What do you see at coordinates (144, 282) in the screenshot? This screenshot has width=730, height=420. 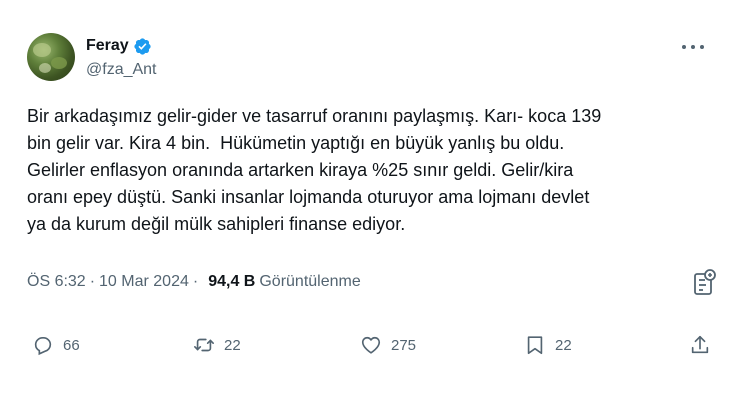 I see `post-date: 10 Mar 2024` at bounding box center [144, 282].